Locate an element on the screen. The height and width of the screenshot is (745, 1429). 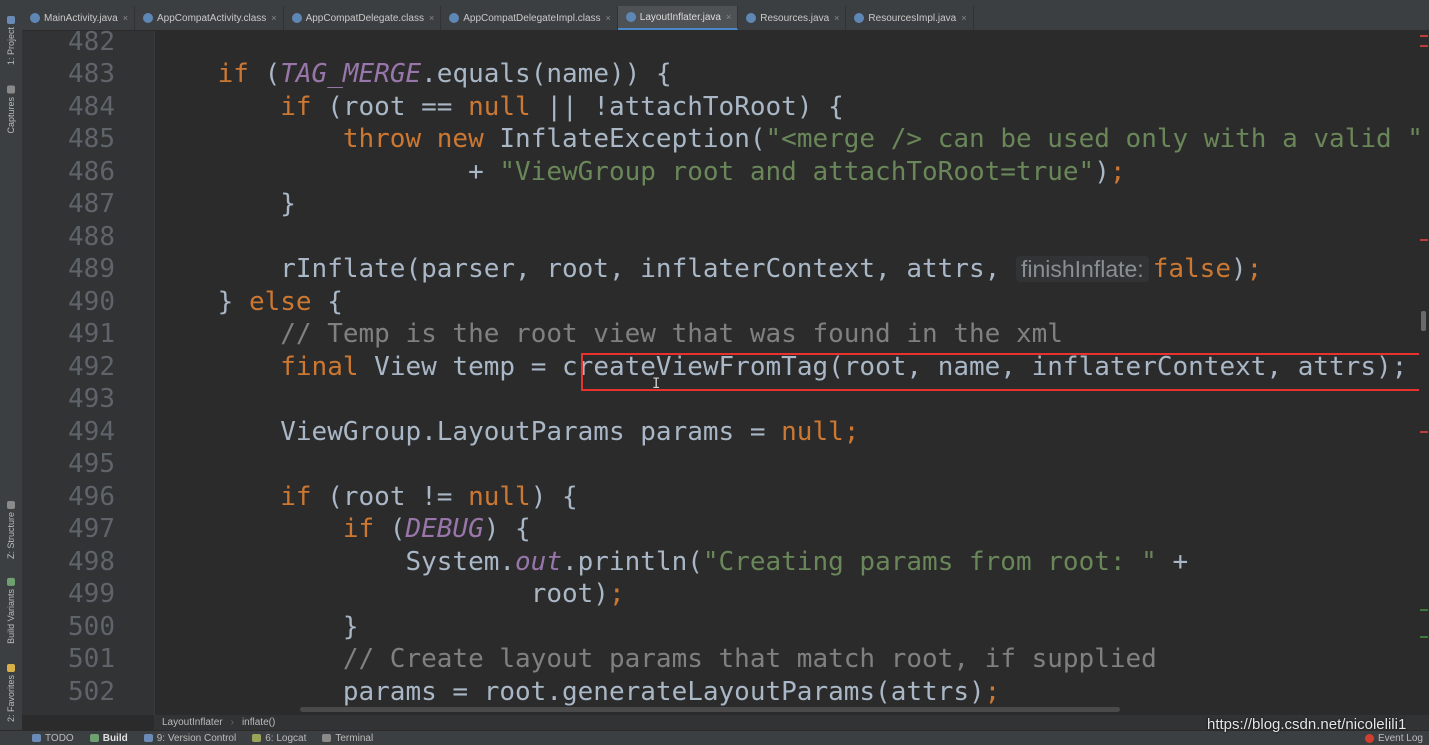
tool-window-logcat: 6: Logcat is located at coordinates (279, 738).